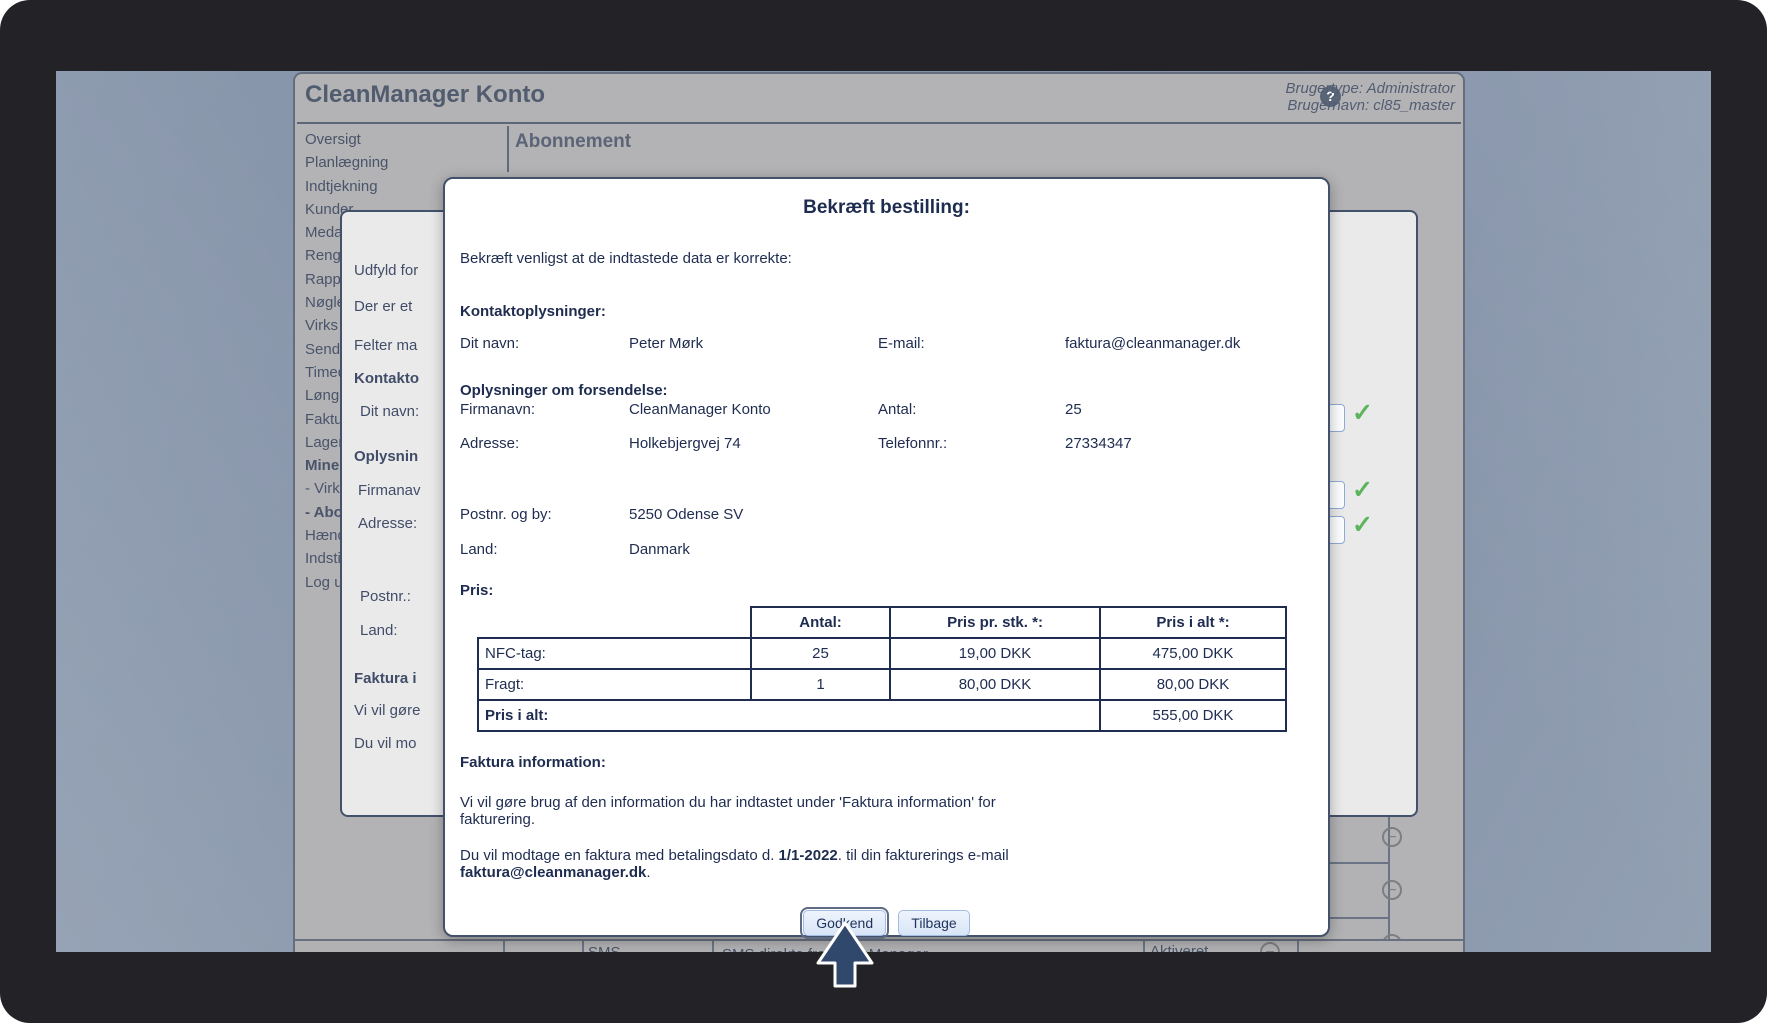 This screenshot has width=1767, height=1023. I want to click on field-value: Danmark, so click(659, 549).